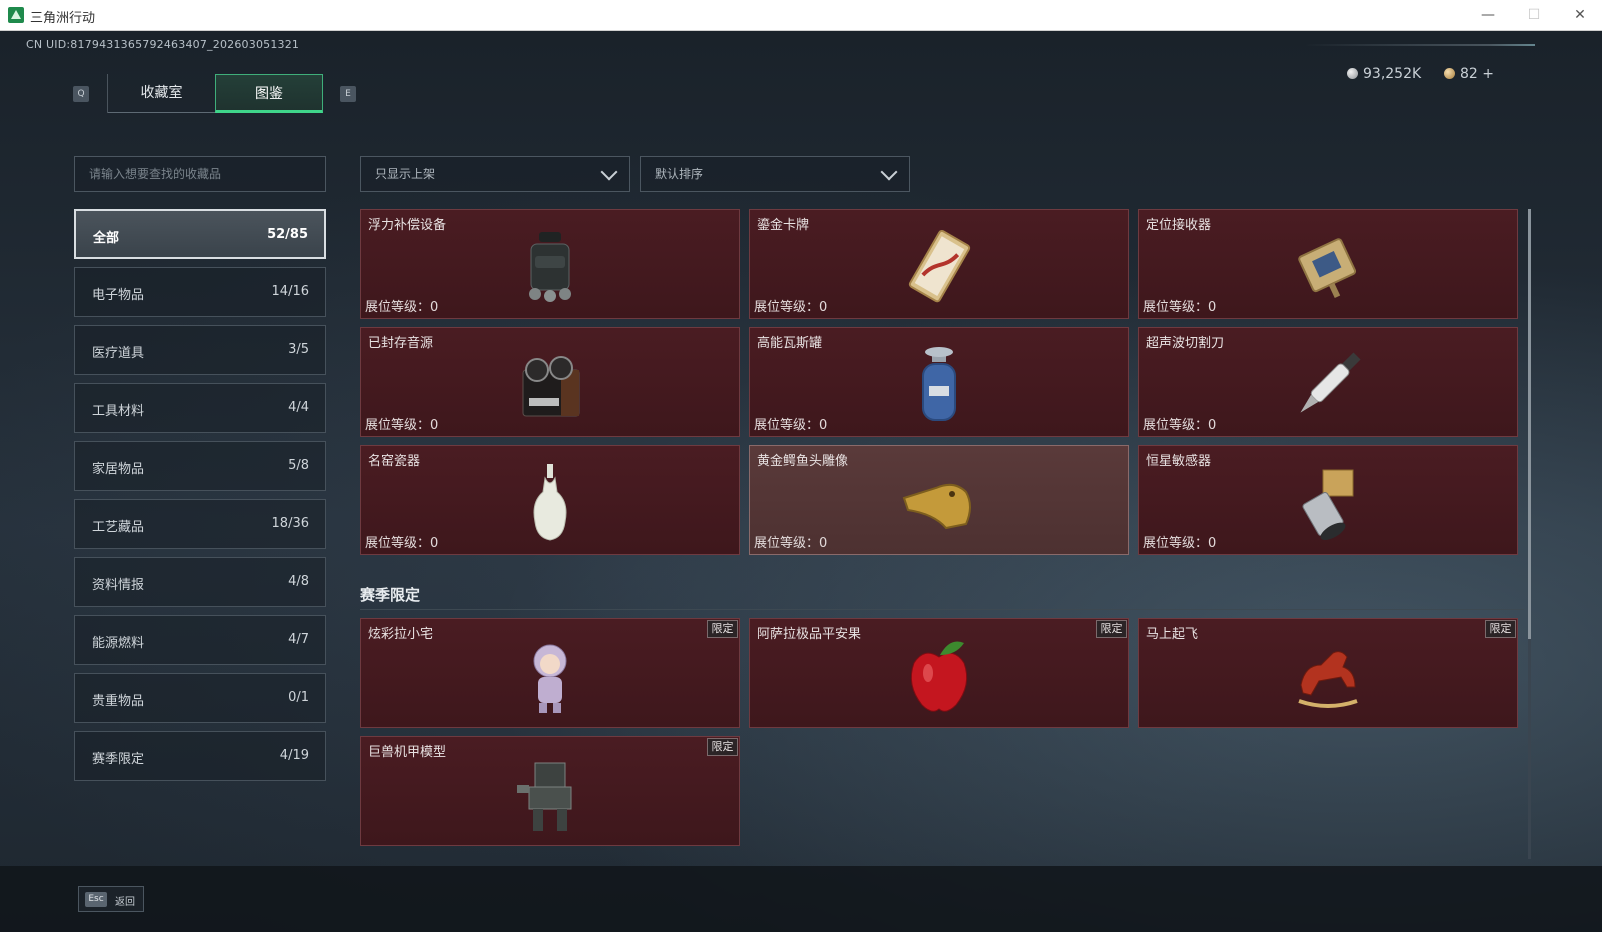  What do you see at coordinates (790, 343) in the screenshot?
I see `item-name: 高能瓦斯罐` at bounding box center [790, 343].